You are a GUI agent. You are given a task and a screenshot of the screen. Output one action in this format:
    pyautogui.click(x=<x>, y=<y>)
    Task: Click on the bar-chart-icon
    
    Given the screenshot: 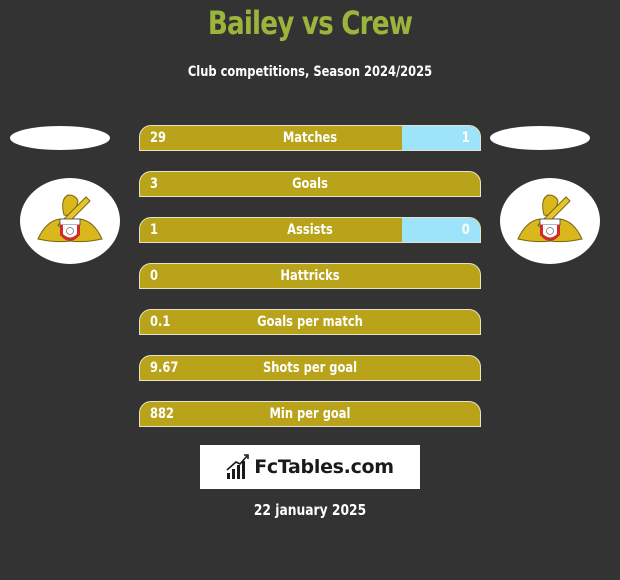 What is the action you would take?
    pyautogui.click(x=237, y=466)
    